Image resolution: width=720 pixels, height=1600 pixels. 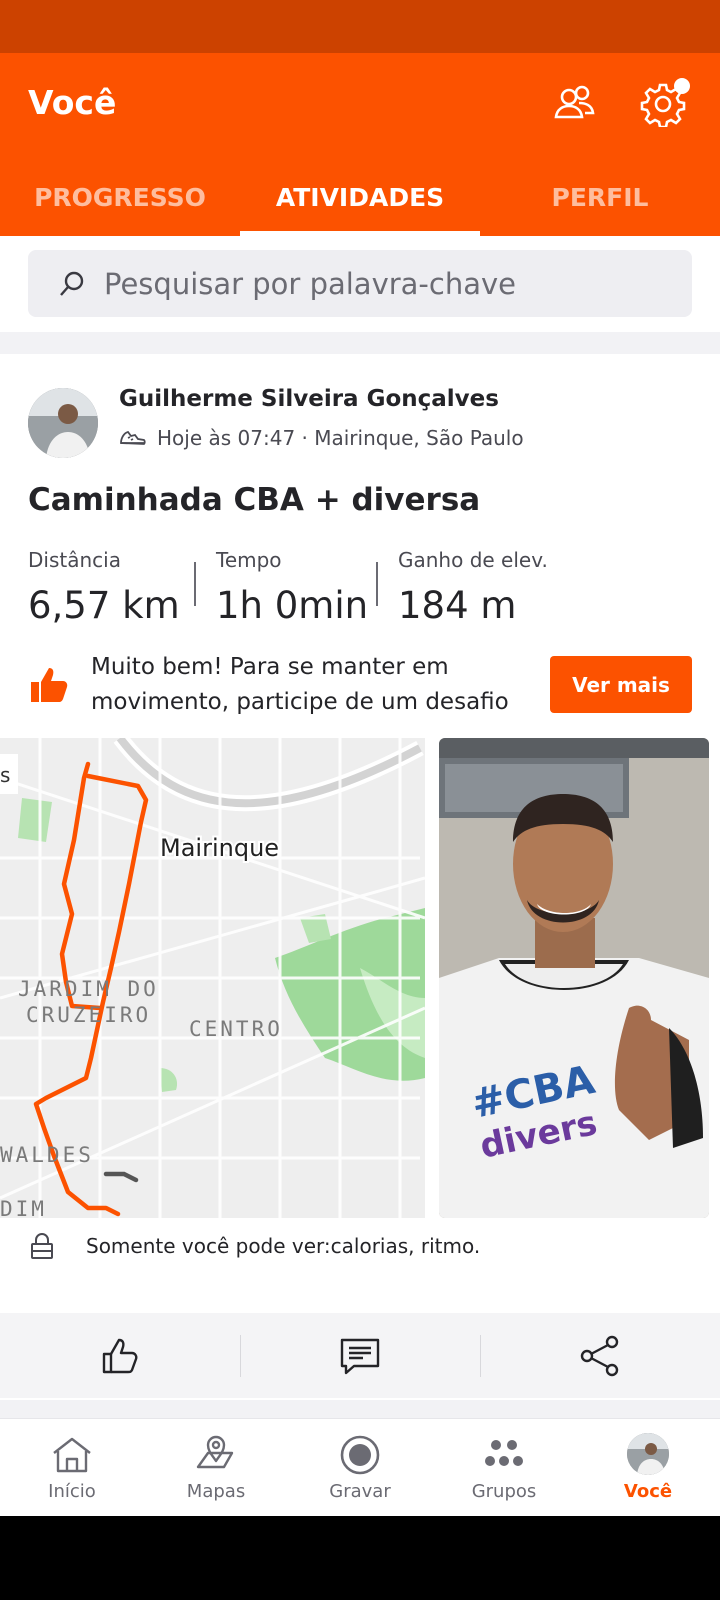 What do you see at coordinates (23, 1207) in the screenshot?
I see `map-neighborhood-label: DIM` at bounding box center [23, 1207].